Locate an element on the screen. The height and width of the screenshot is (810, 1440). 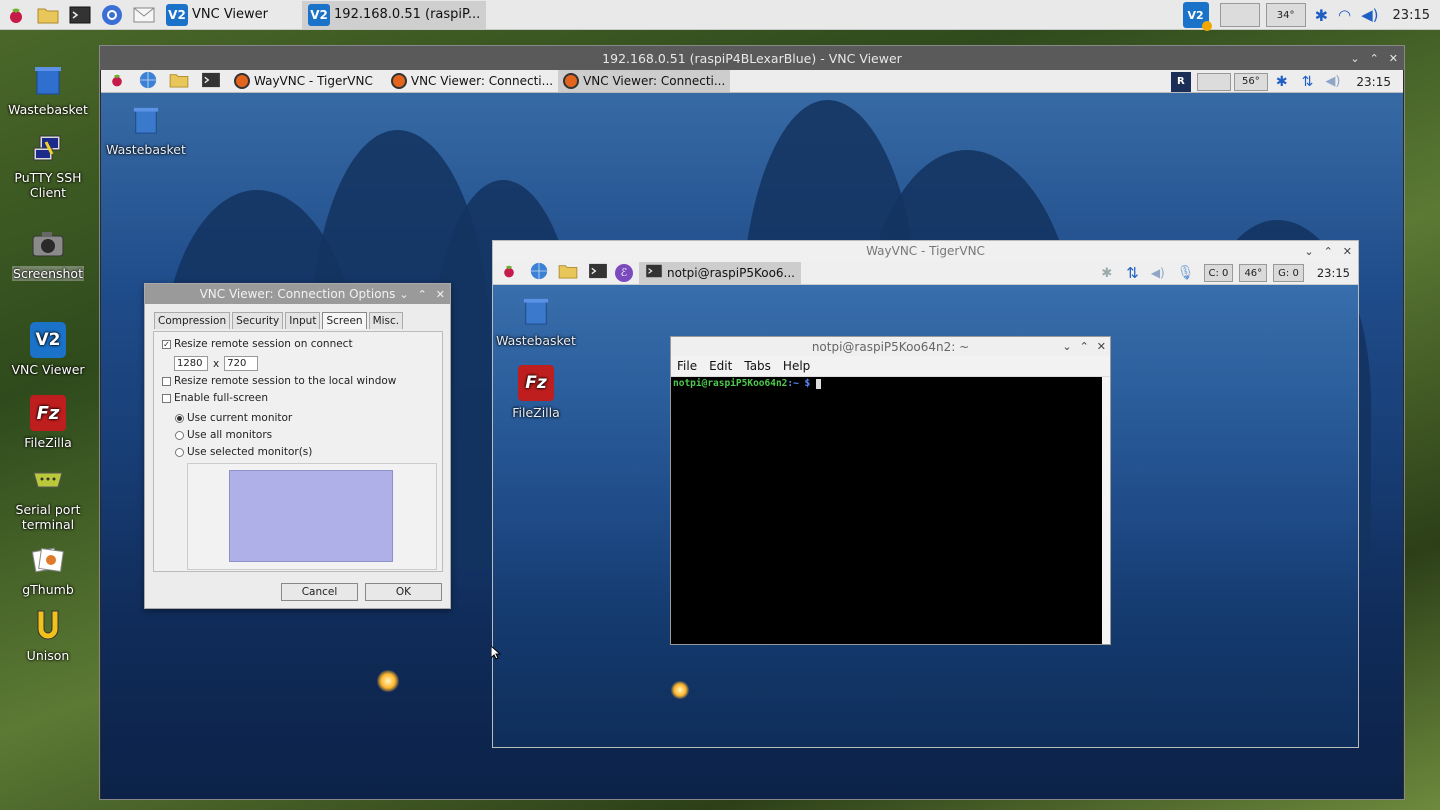
temperature-monitor: 34° is located at coordinates (1285, 15).